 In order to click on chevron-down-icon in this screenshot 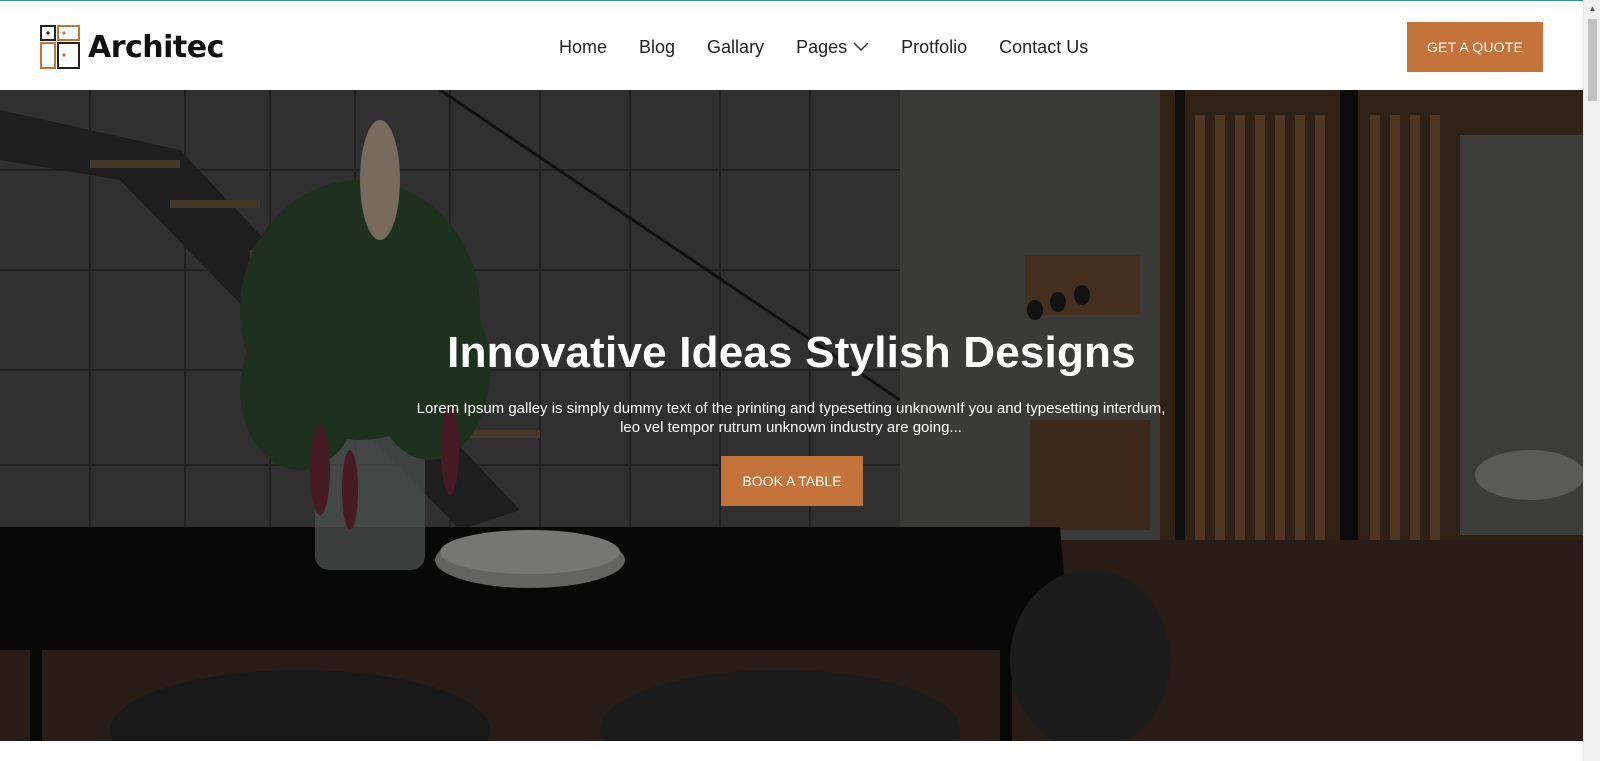, I will do `click(861, 47)`.